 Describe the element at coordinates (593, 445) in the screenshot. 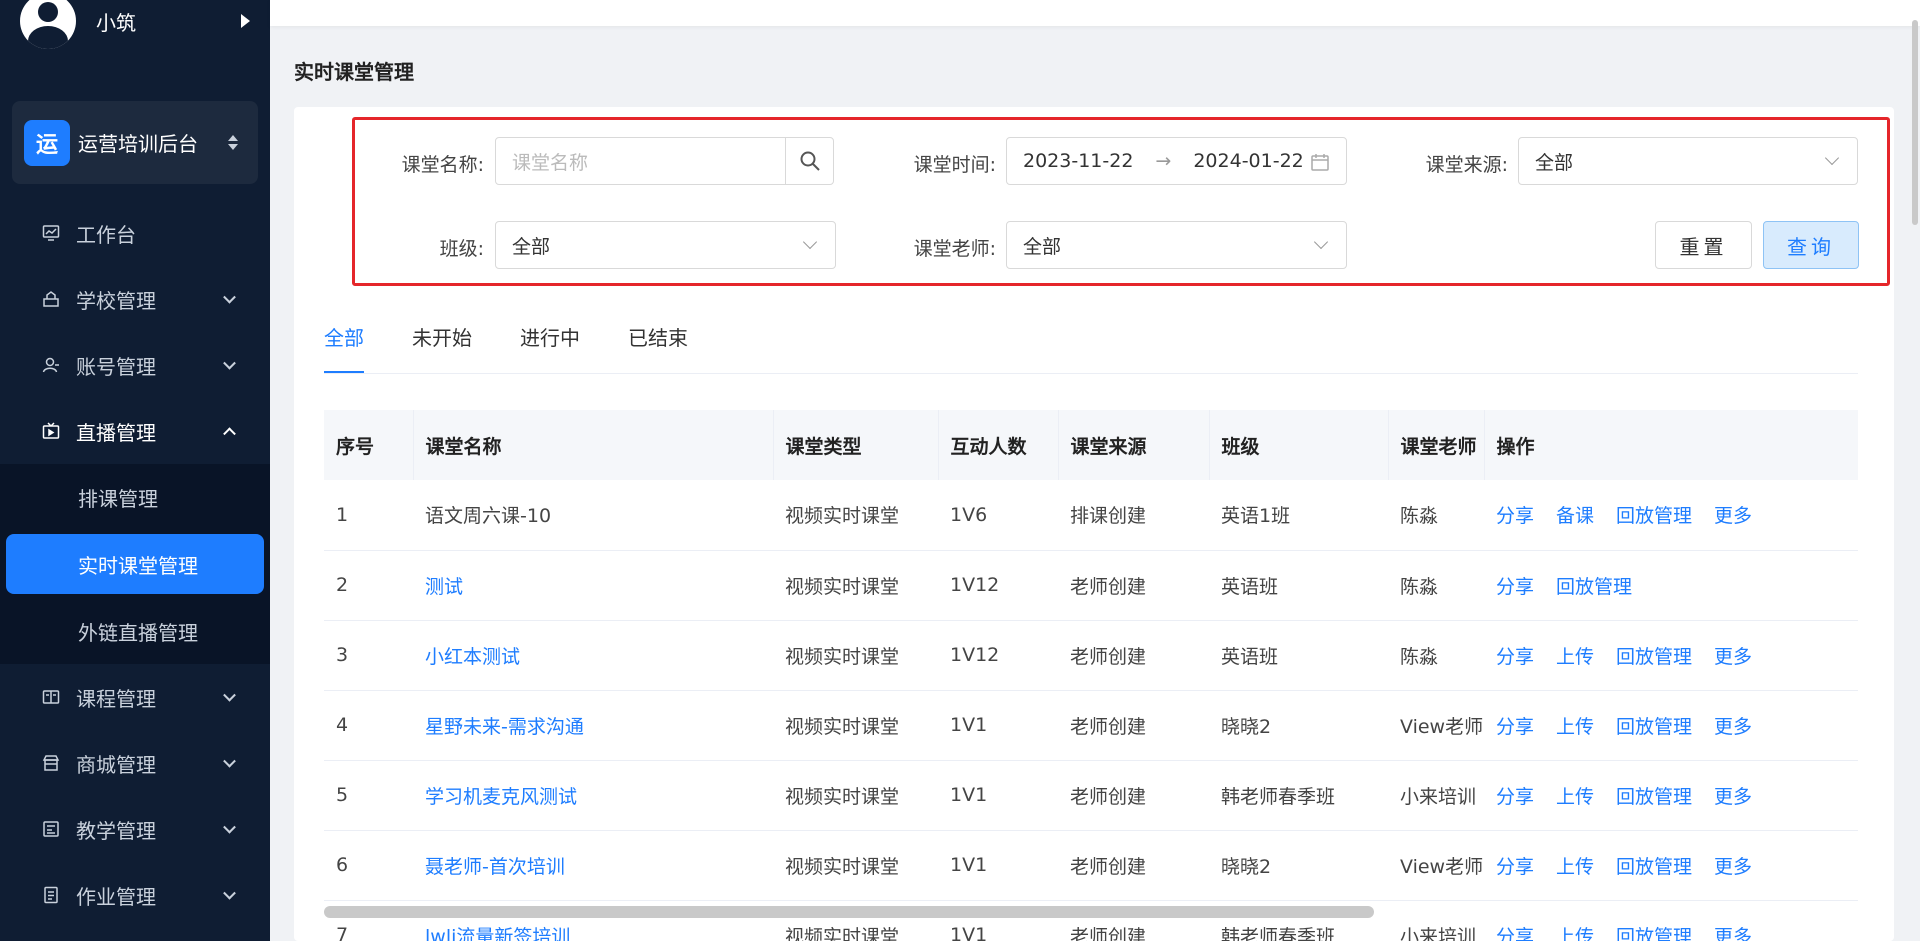

I see `col-header-name: 课堂名称` at that location.